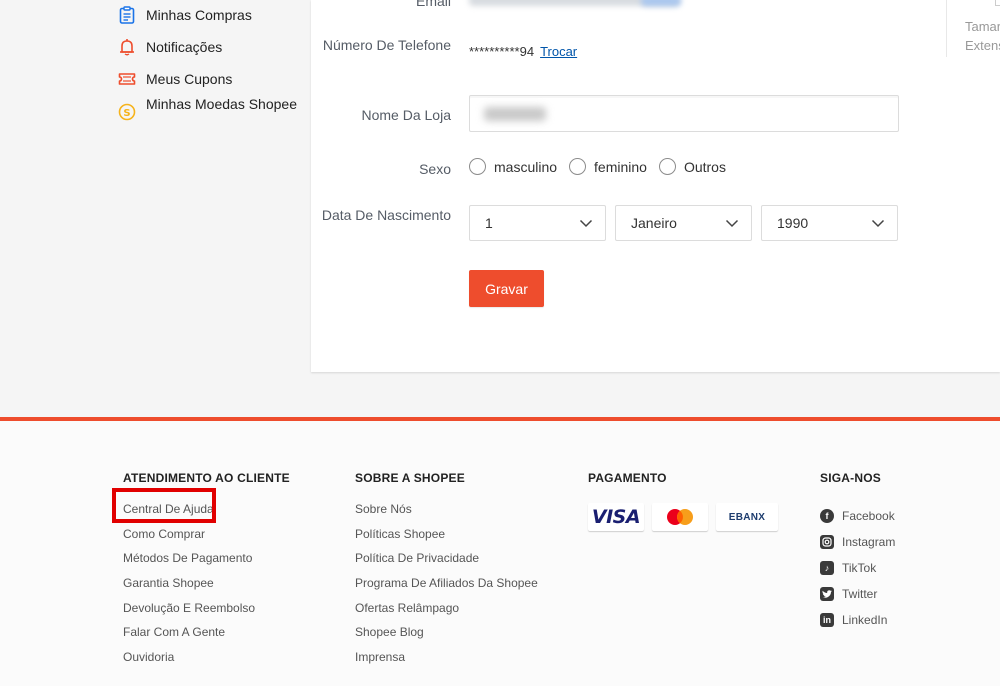  I want to click on ticket-icon, so click(127, 79).